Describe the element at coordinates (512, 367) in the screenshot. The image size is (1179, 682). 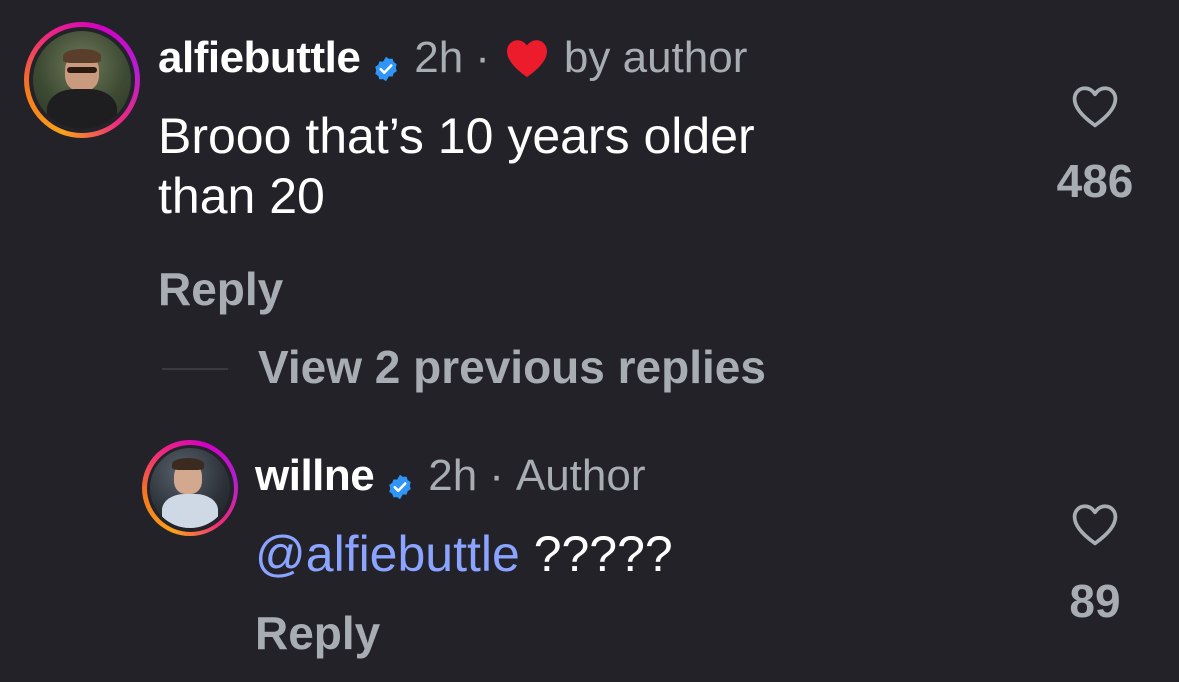
I see `view-previous-replies-button: View 2 previous replies` at that location.